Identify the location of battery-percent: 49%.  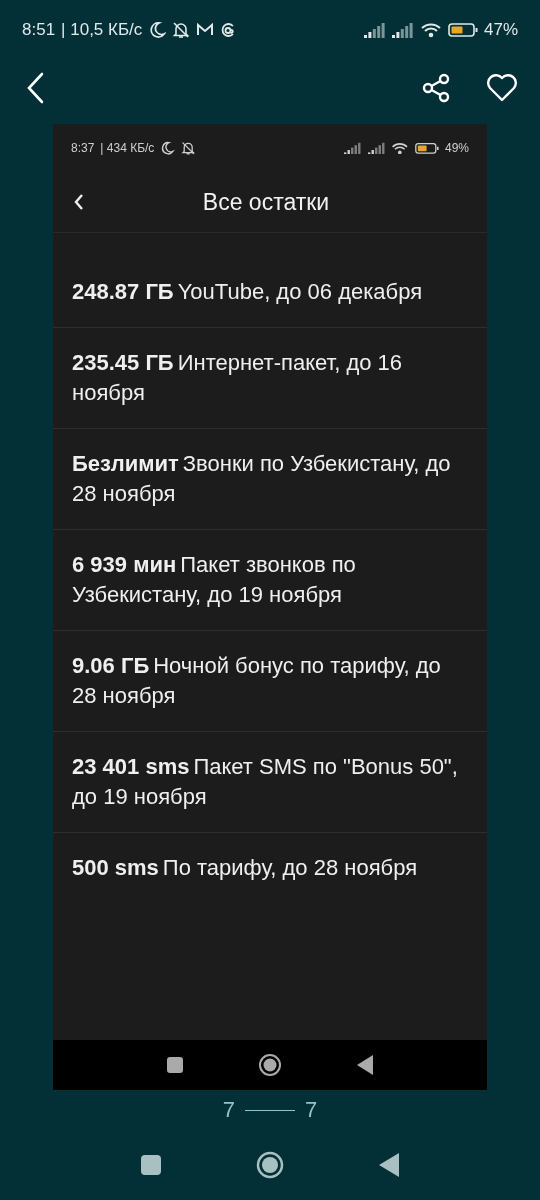
(456, 148).